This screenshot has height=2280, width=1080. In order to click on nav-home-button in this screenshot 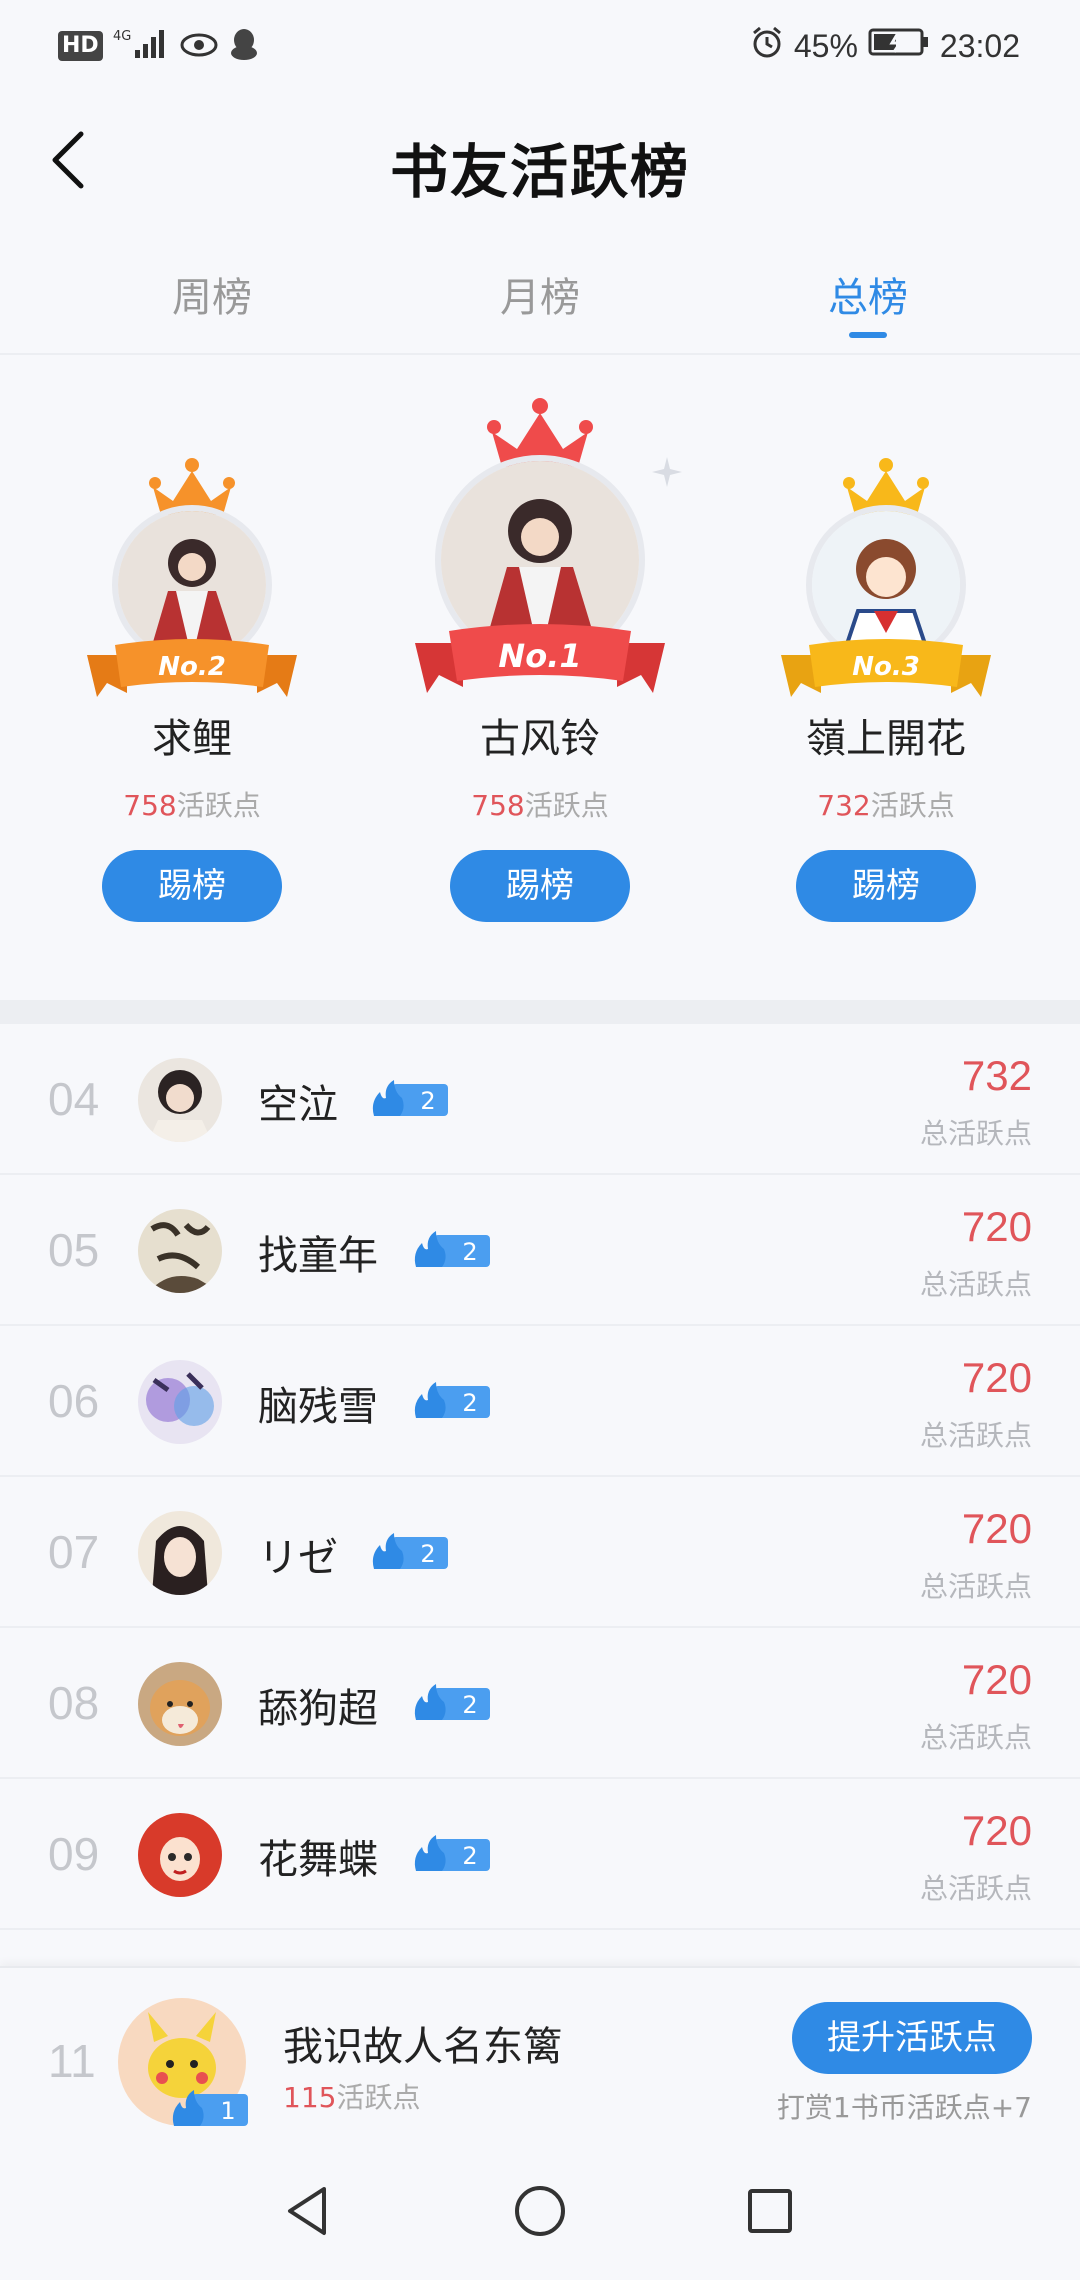, I will do `click(540, 2211)`.